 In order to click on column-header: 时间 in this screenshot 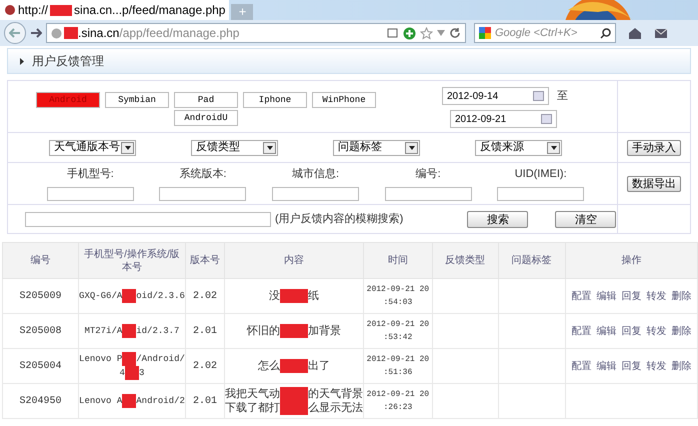, I will do `click(398, 260)`.